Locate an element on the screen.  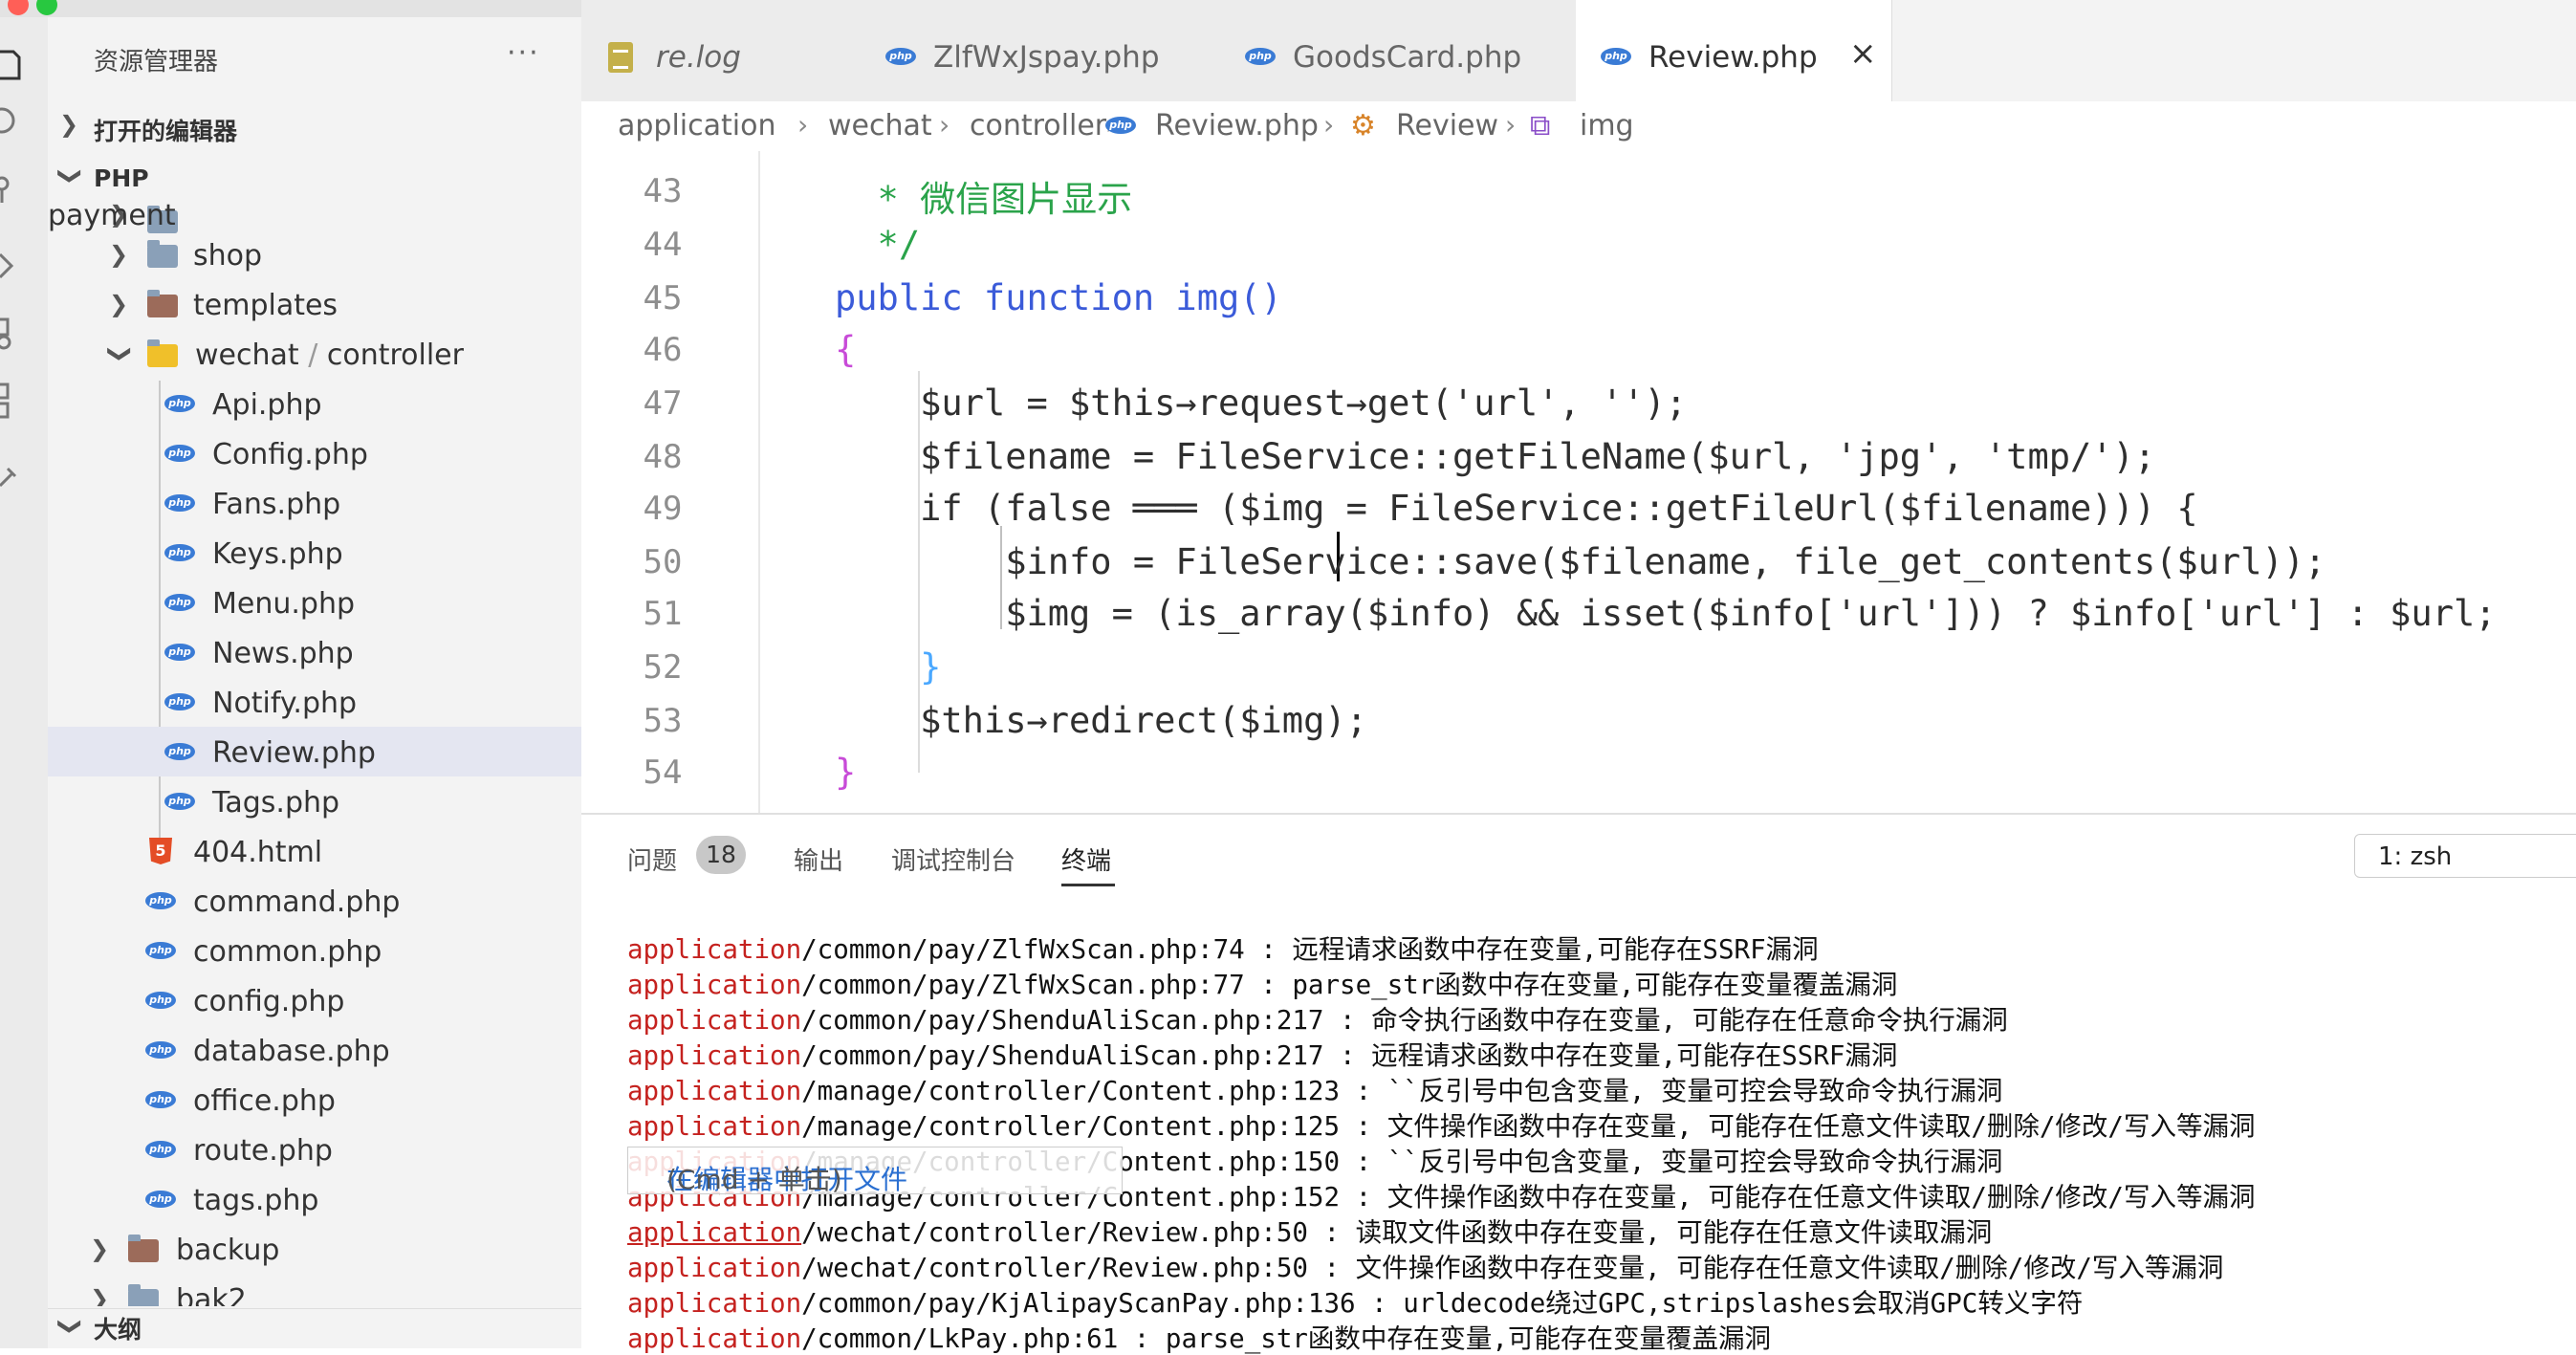
tree-item-label: command.php is located at coordinates (297, 902).